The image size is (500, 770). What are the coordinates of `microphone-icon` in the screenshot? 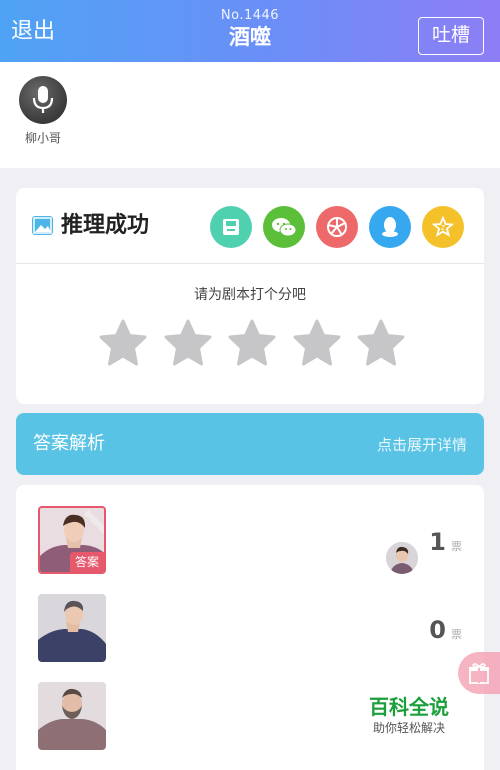 It's located at (43, 99).